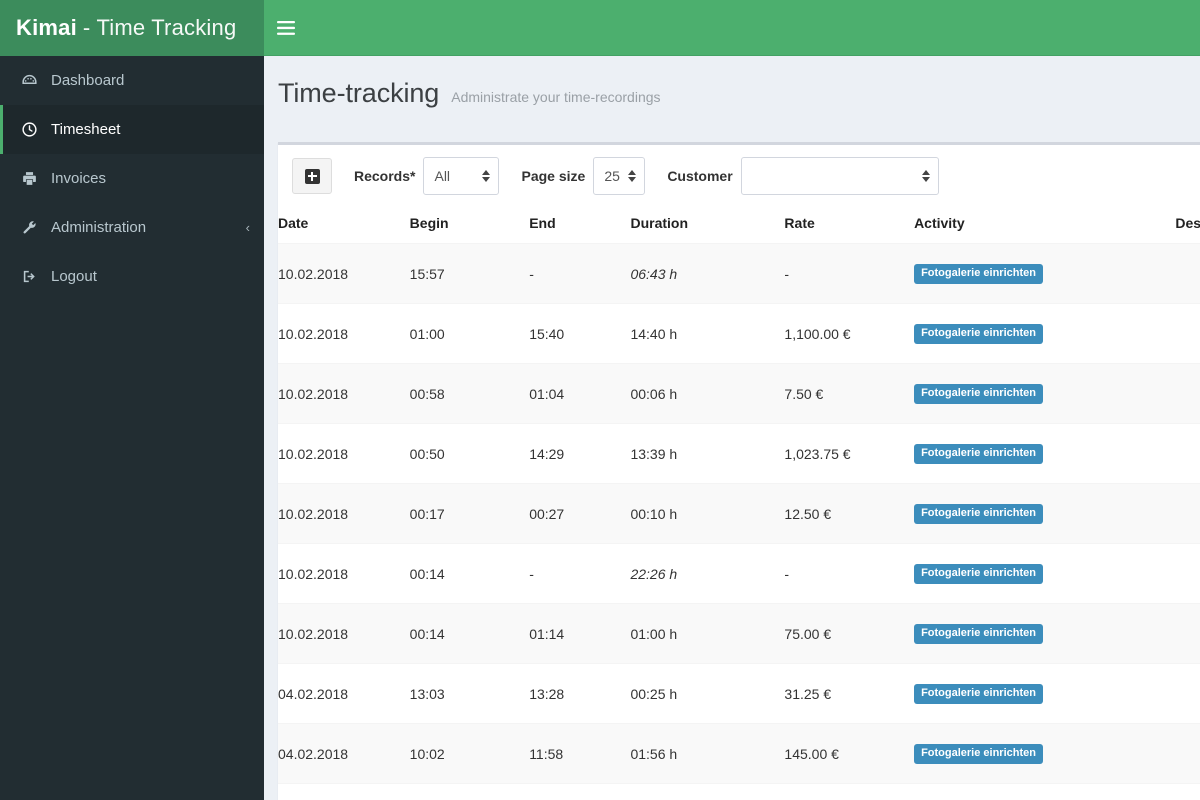 The image size is (1200, 800). What do you see at coordinates (132, 276) in the screenshot?
I see `sidebar-item-logout: Logout` at bounding box center [132, 276].